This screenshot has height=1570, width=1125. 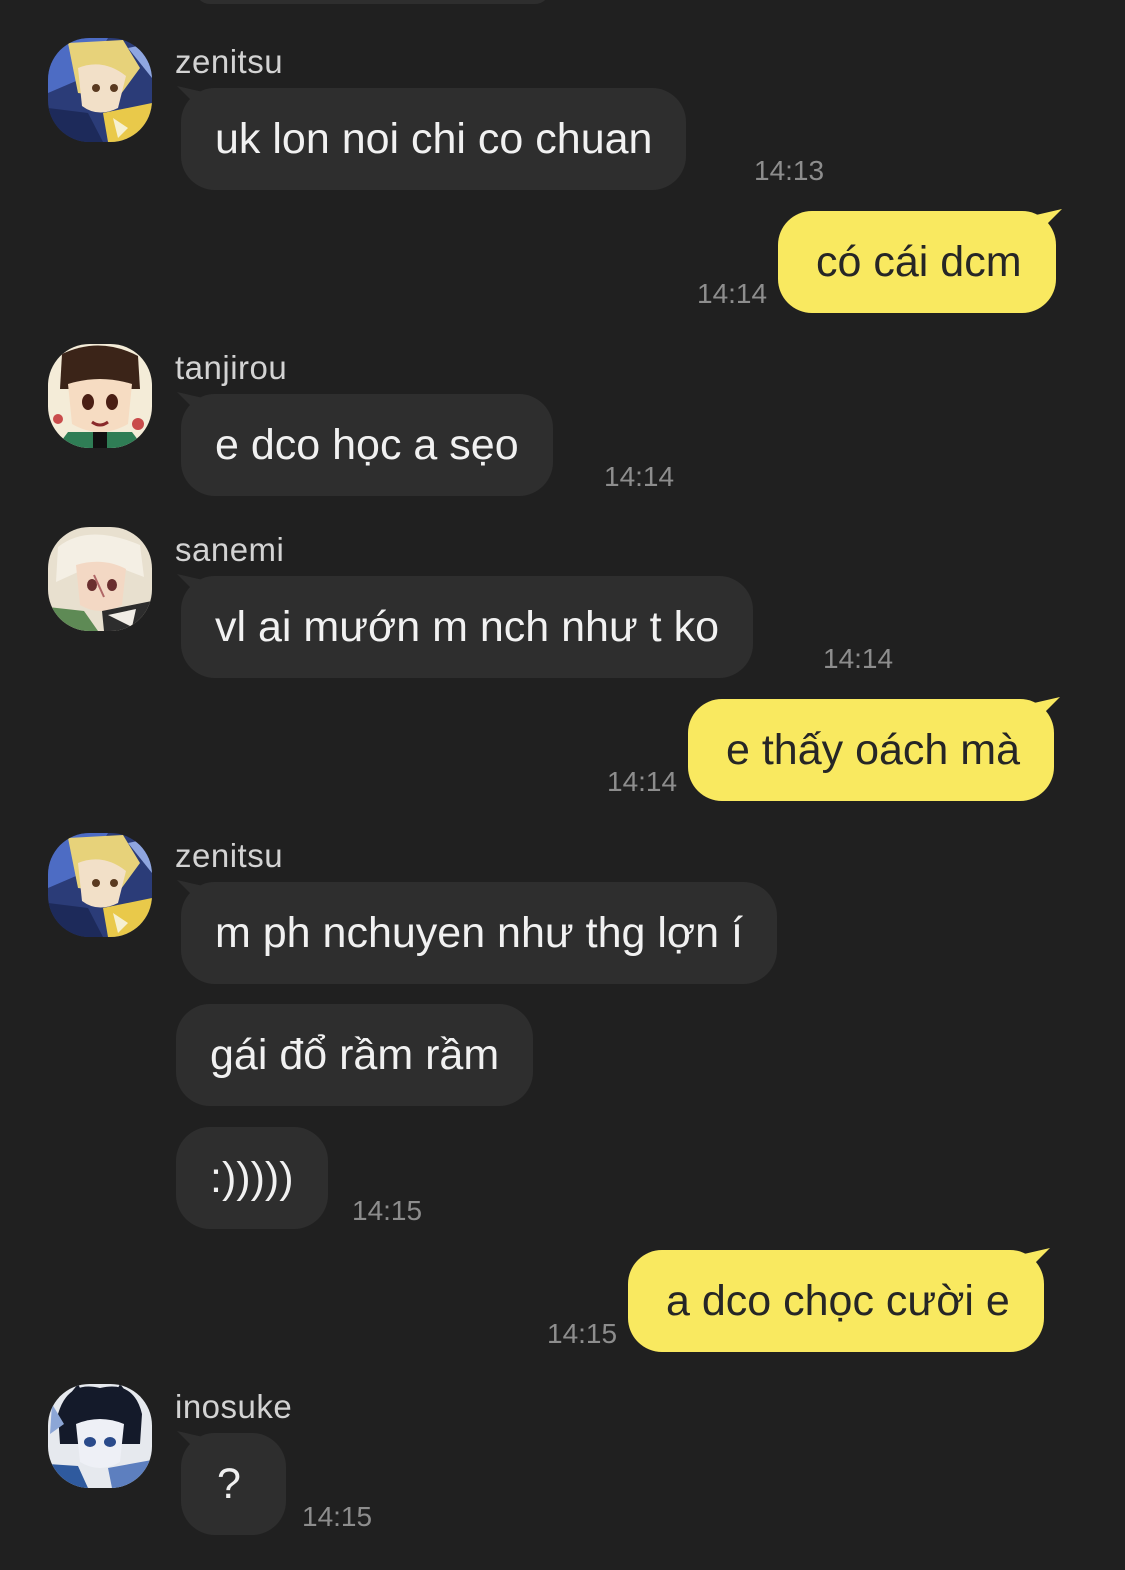 What do you see at coordinates (229, 1484) in the screenshot?
I see `message-text: ?` at bounding box center [229, 1484].